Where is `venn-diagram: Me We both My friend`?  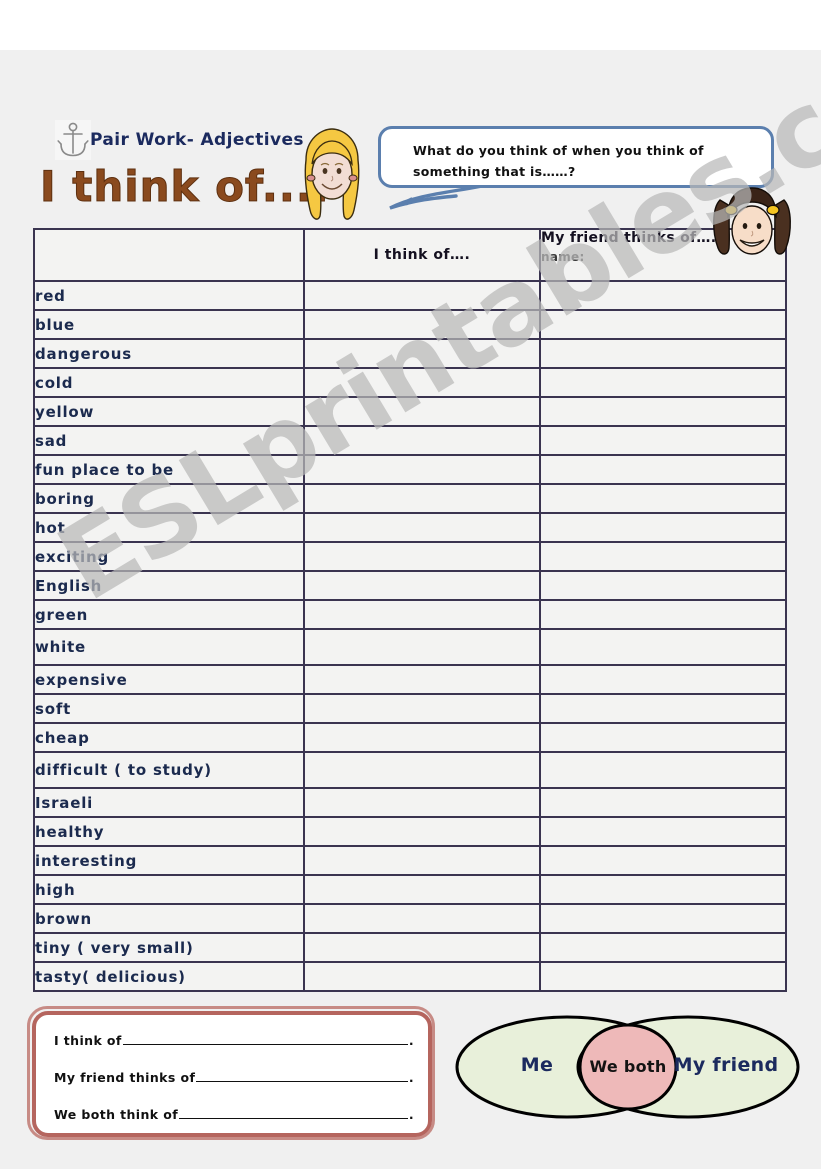 venn-diagram: Me We both My friend is located at coordinates (627, 1067).